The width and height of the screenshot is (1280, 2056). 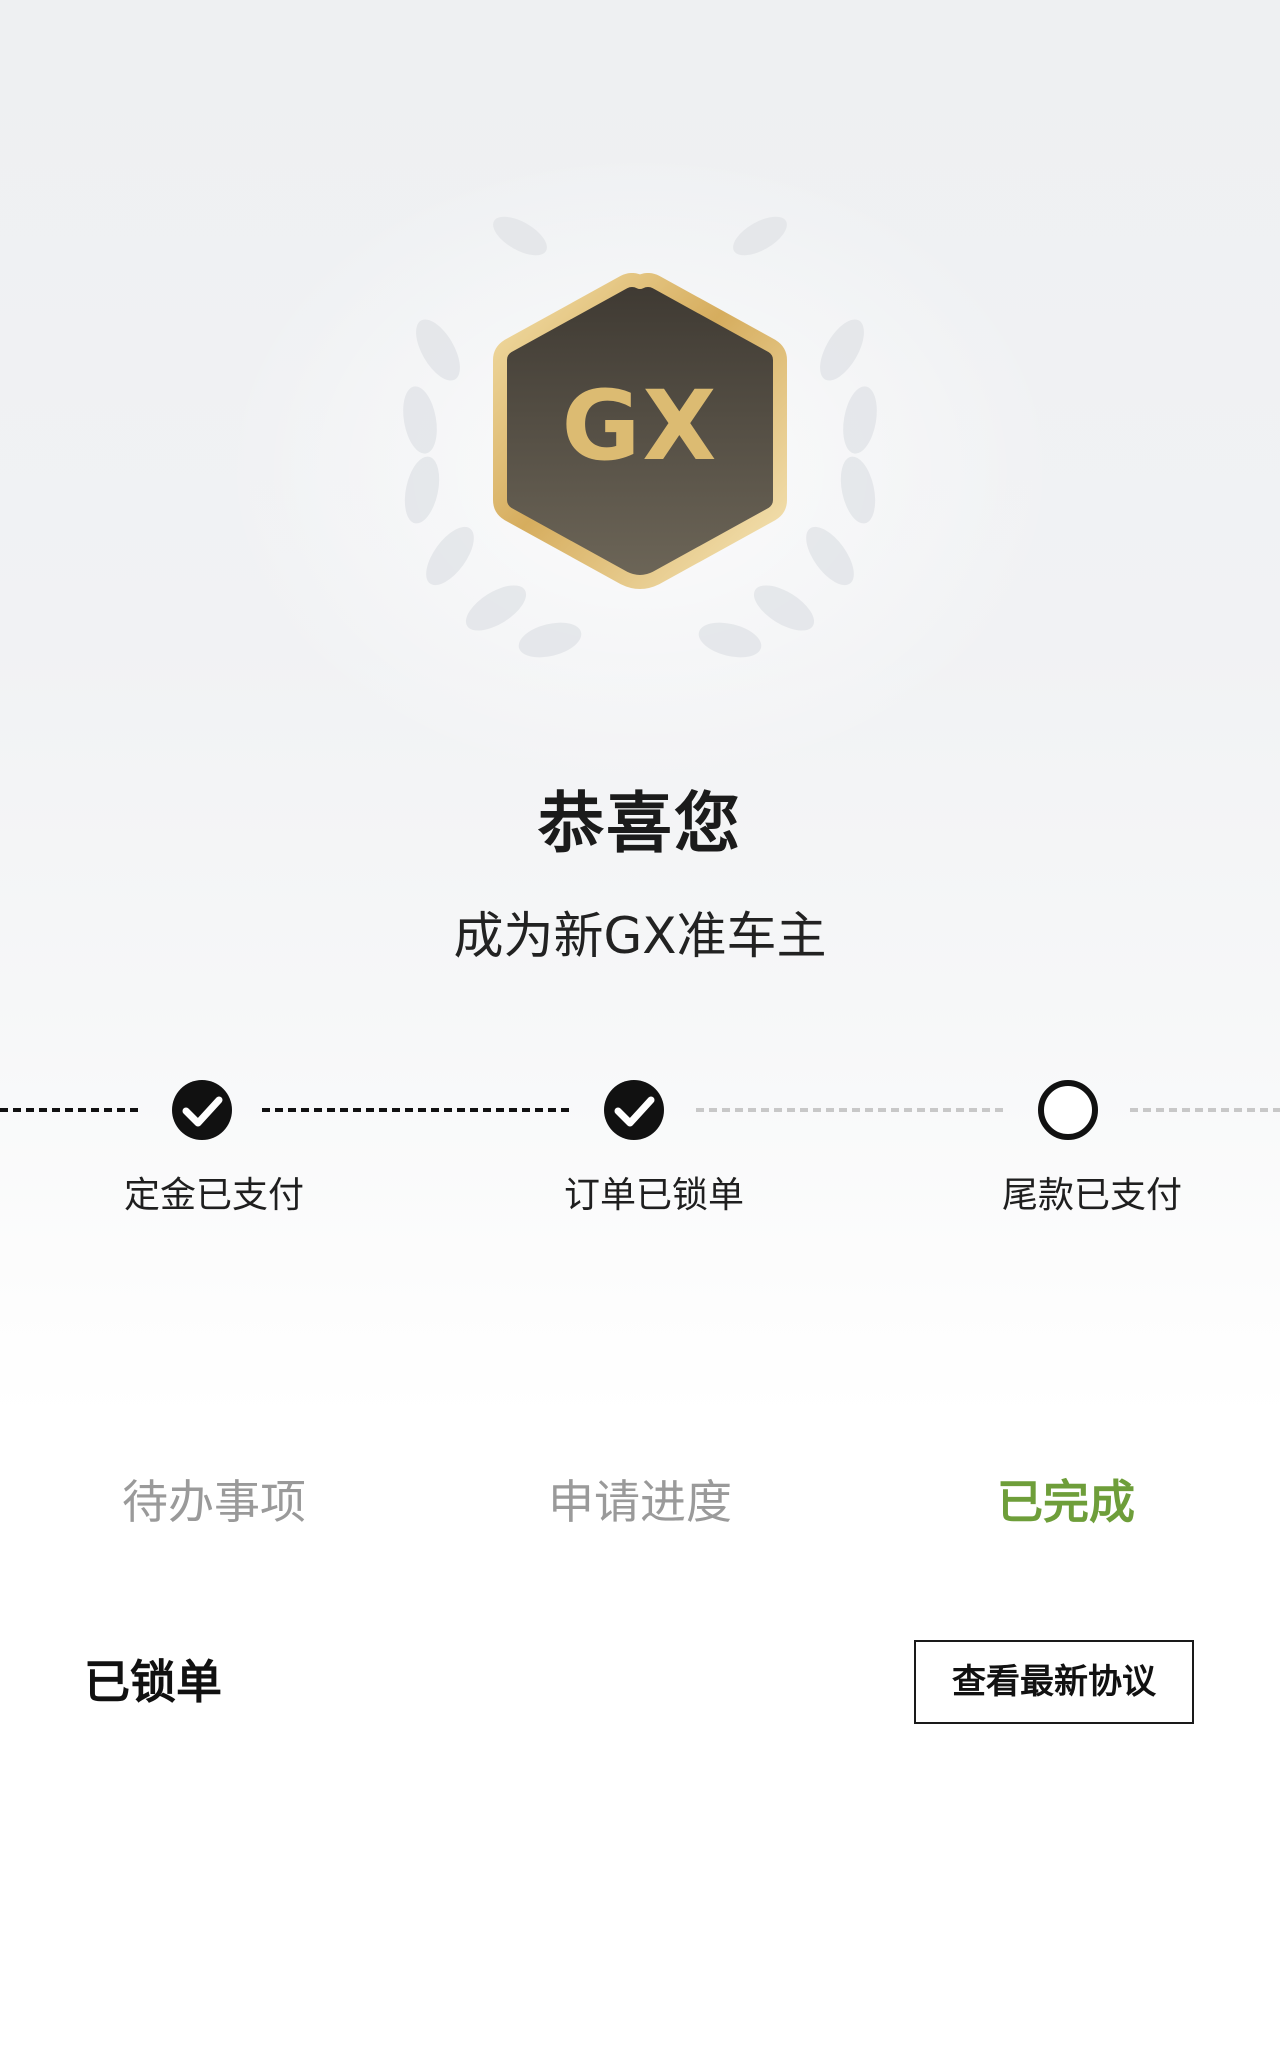 What do you see at coordinates (640, 426) in the screenshot?
I see `badge-logo-text: GX` at bounding box center [640, 426].